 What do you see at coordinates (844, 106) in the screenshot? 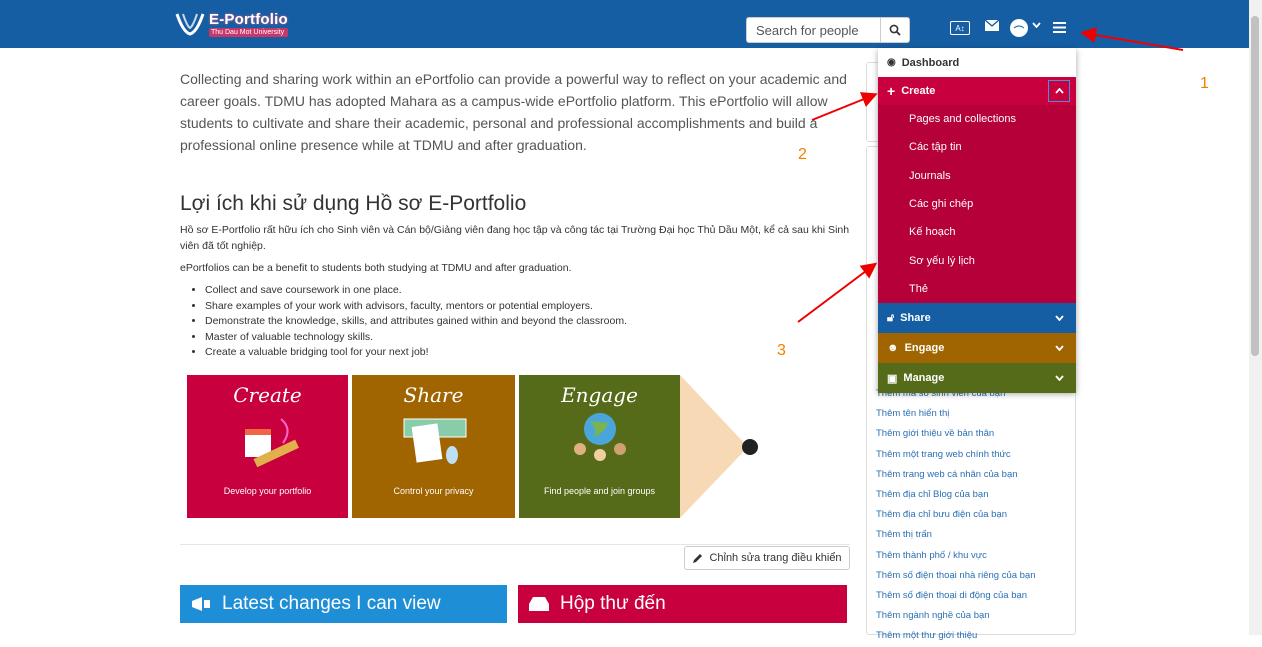
I see `arrow-to-create` at bounding box center [844, 106].